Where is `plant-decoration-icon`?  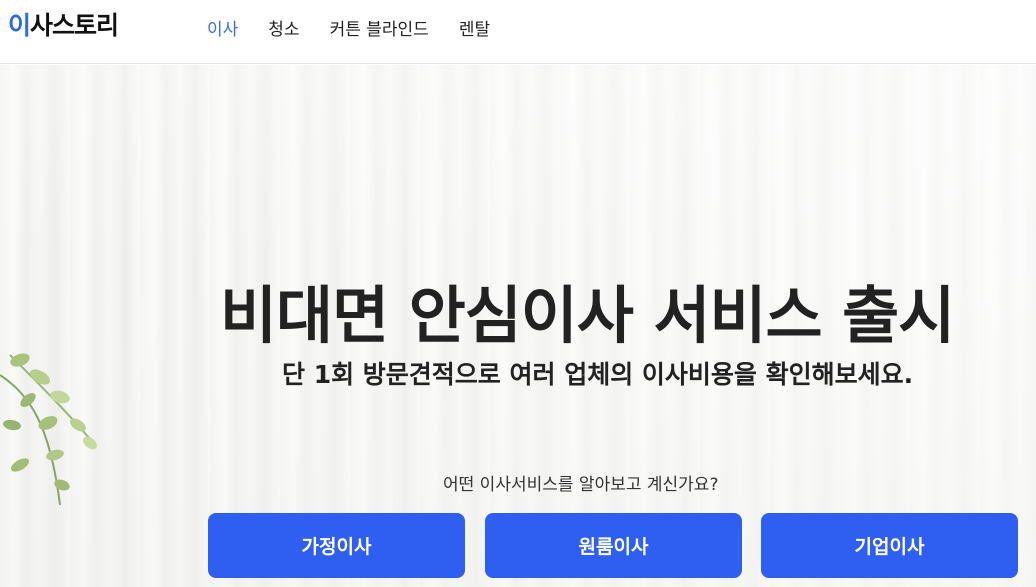
plant-decoration-icon is located at coordinates (48, 429).